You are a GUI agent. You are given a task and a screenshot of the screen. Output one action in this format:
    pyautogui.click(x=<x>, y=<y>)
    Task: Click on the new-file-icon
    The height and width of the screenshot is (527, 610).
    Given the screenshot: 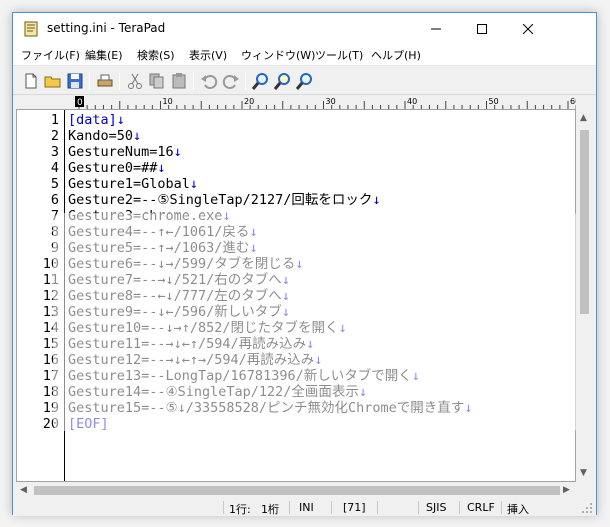 What is the action you would take?
    pyautogui.click(x=31, y=81)
    